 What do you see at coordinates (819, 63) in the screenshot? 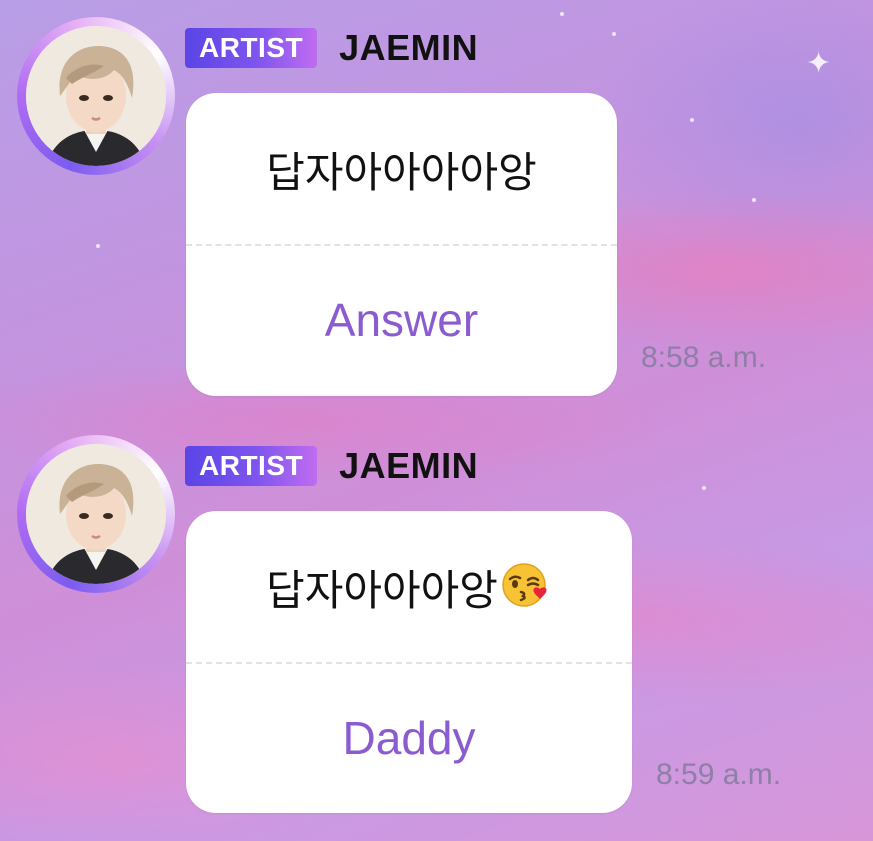
I see `sparkle-decoration: ✦` at bounding box center [819, 63].